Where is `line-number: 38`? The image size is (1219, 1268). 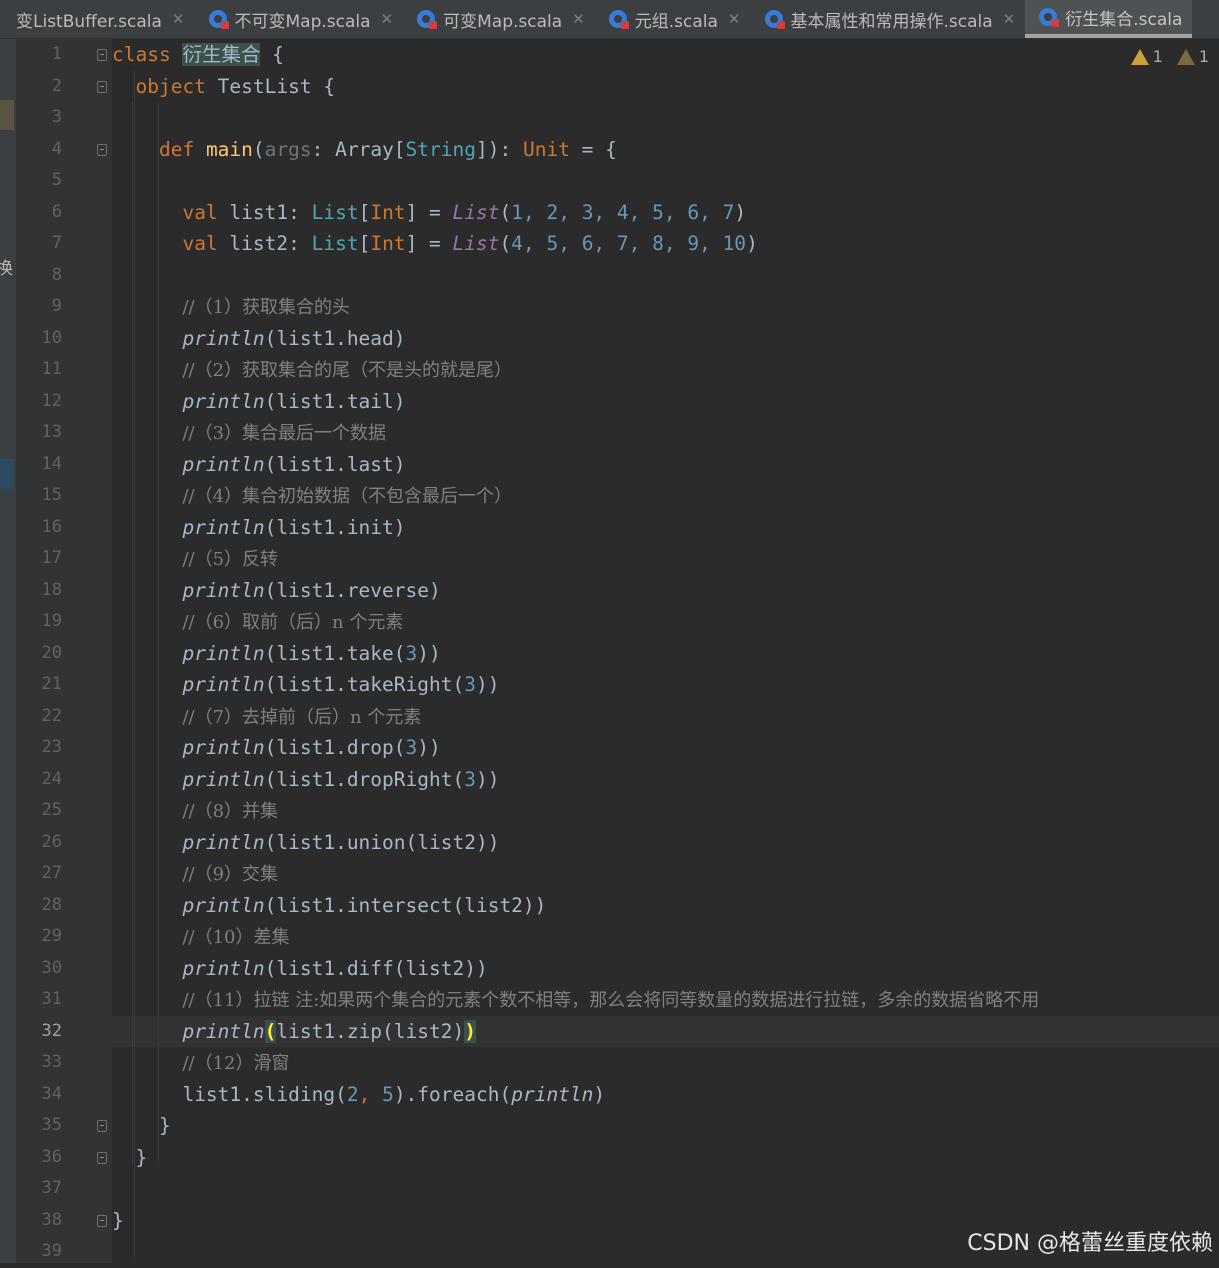 line-number: 38 is located at coordinates (39, 1221).